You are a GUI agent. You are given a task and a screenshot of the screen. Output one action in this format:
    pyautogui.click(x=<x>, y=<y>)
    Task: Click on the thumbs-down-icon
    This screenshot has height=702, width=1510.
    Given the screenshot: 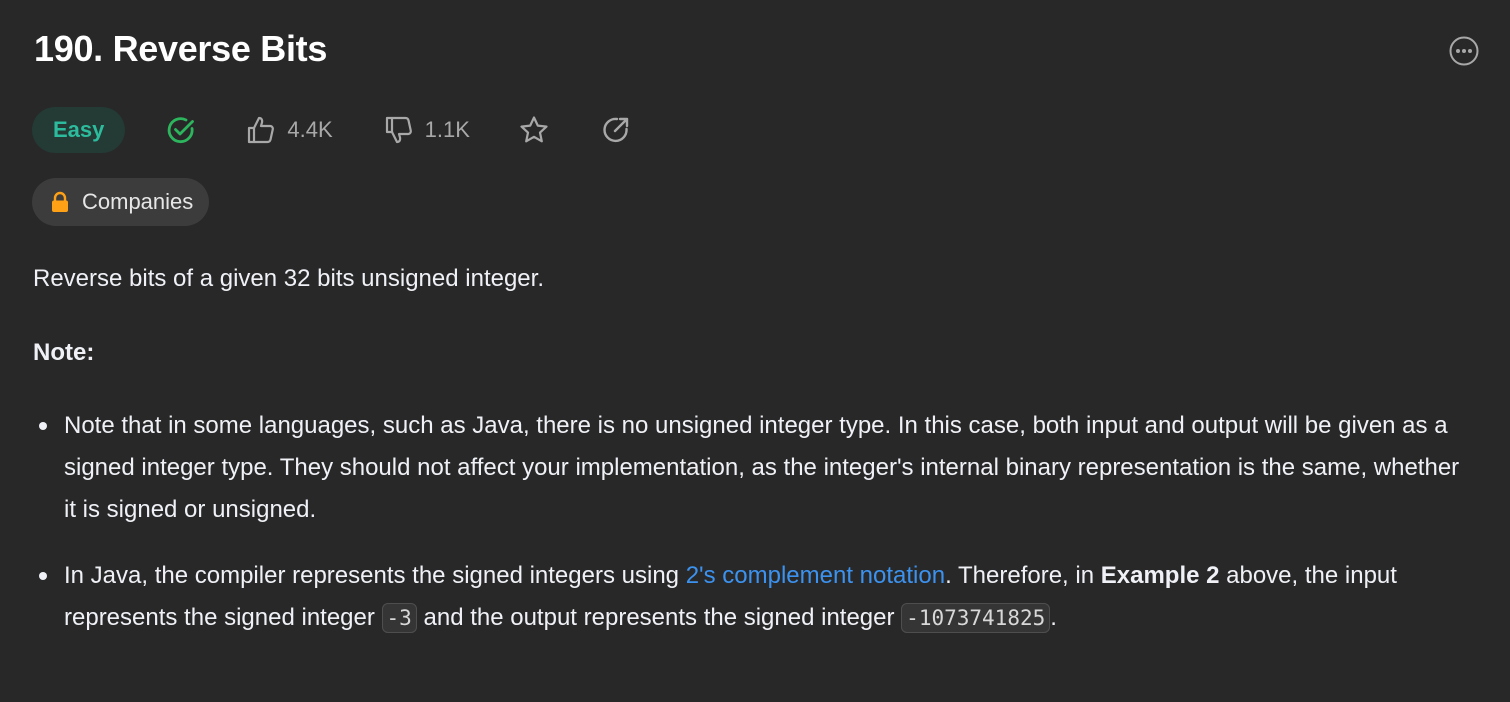 What is the action you would take?
    pyautogui.click(x=398, y=130)
    